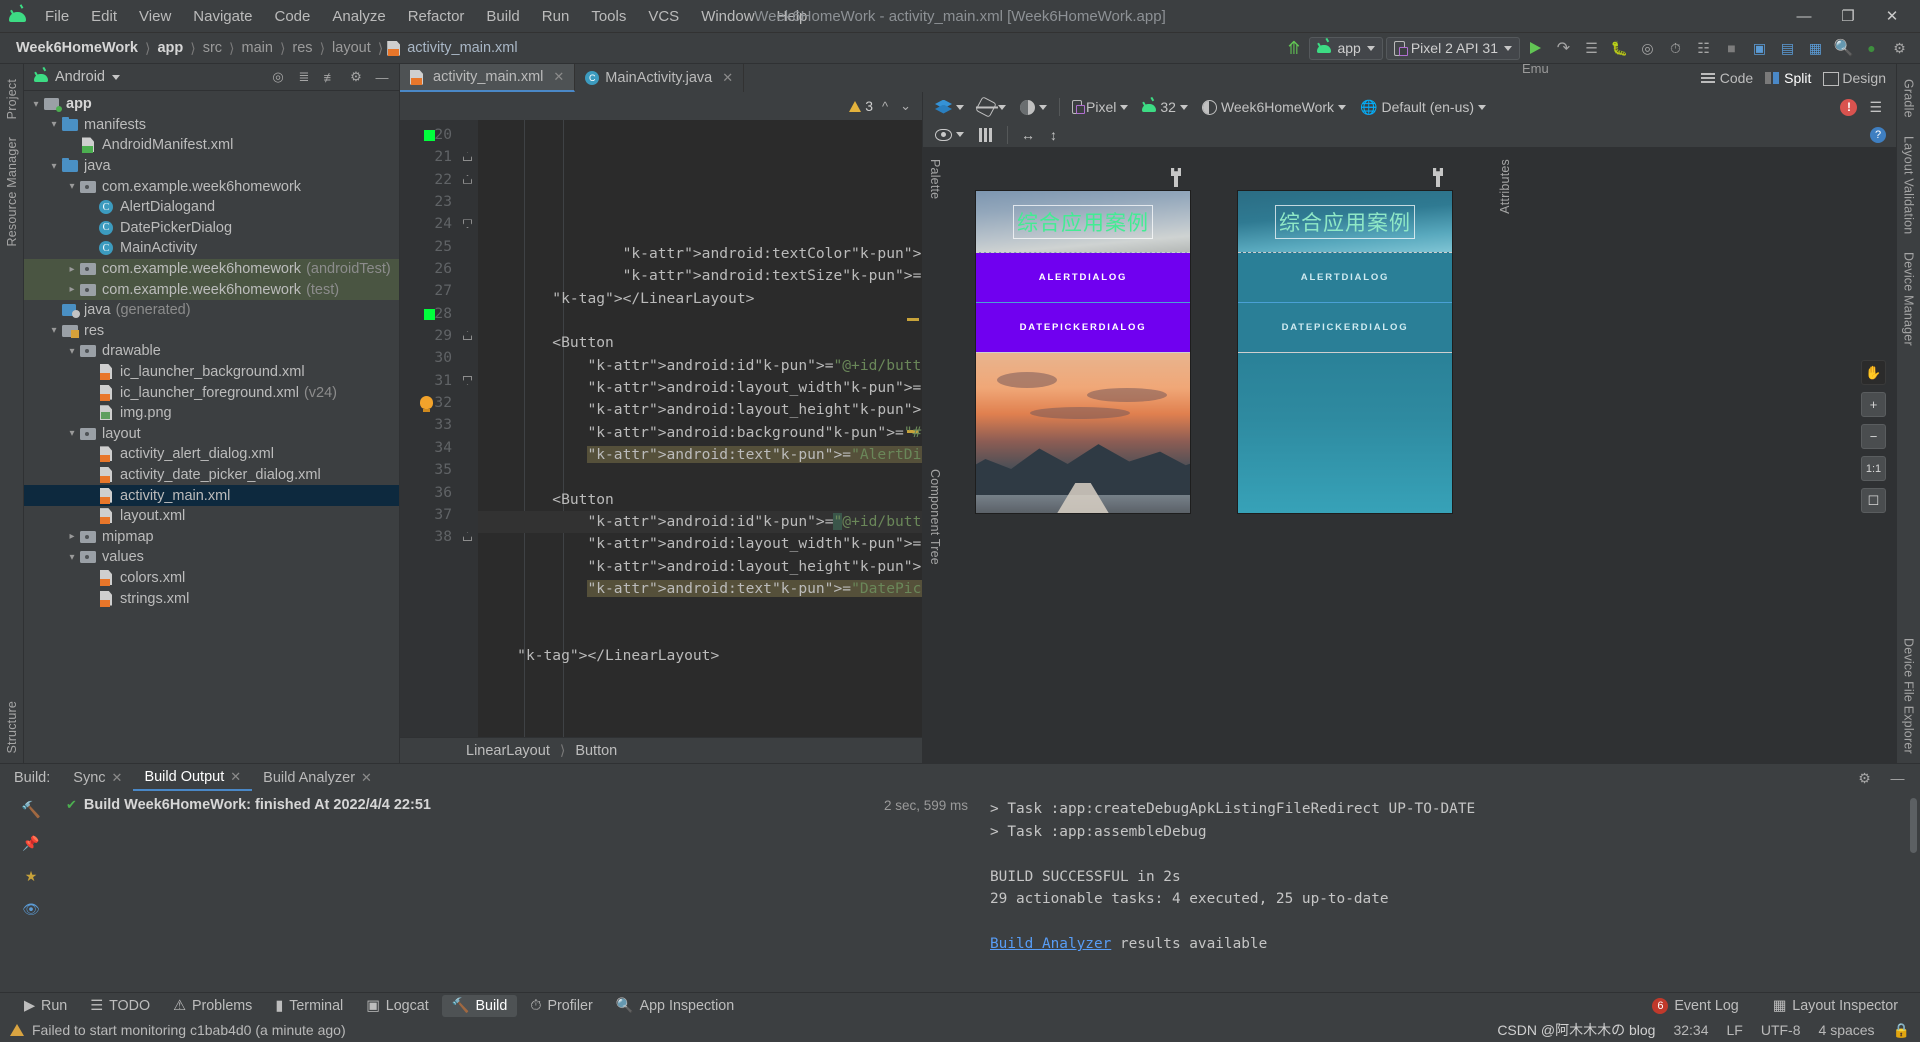  I want to click on tree-node: com.example.week6homework(androidTest), so click(211, 269).